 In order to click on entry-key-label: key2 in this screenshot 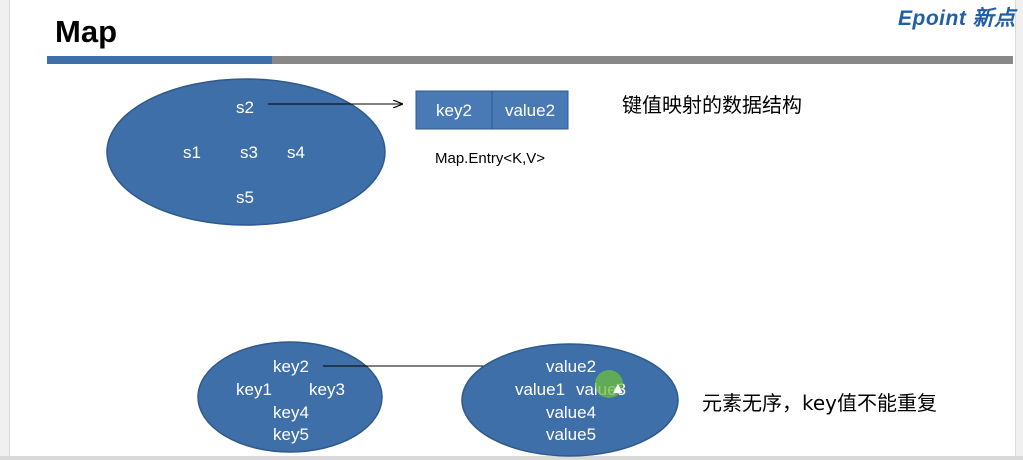, I will do `click(454, 110)`.